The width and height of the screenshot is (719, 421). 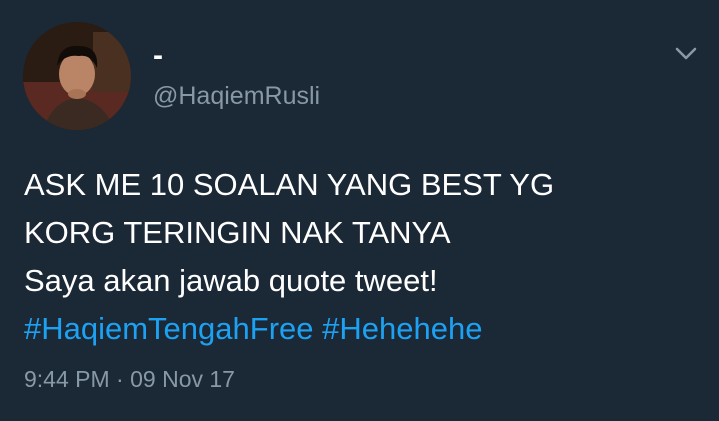 I want to click on tweet-line: ASK ME 10 SOALAN YANG BEST YG, so click(x=289, y=184).